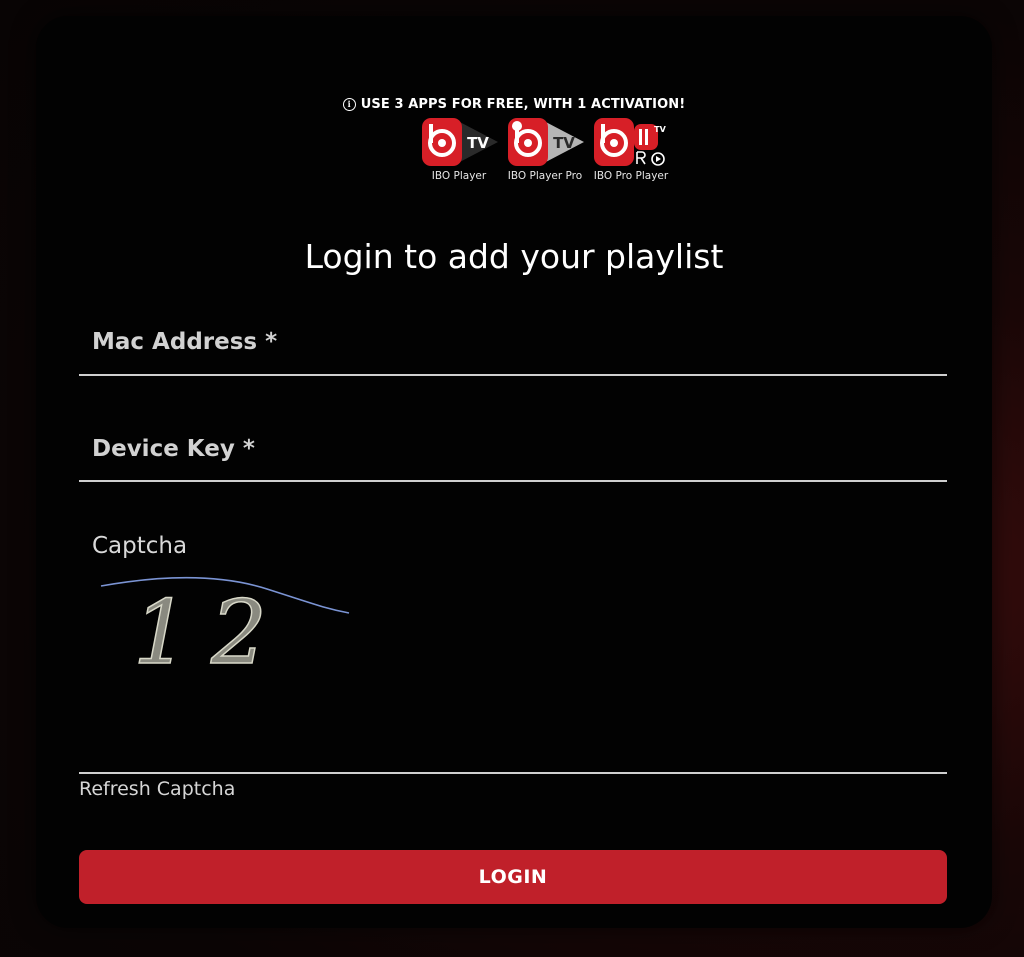 Image resolution: width=1024 pixels, height=957 pixels. Describe the element at coordinates (140, 546) in the screenshot. I see `captcha-label: Captcha` at that location.